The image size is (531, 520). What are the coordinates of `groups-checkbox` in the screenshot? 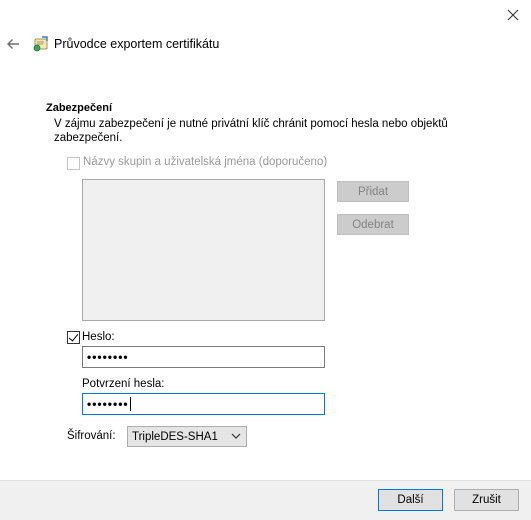 It's located at (73, 163).